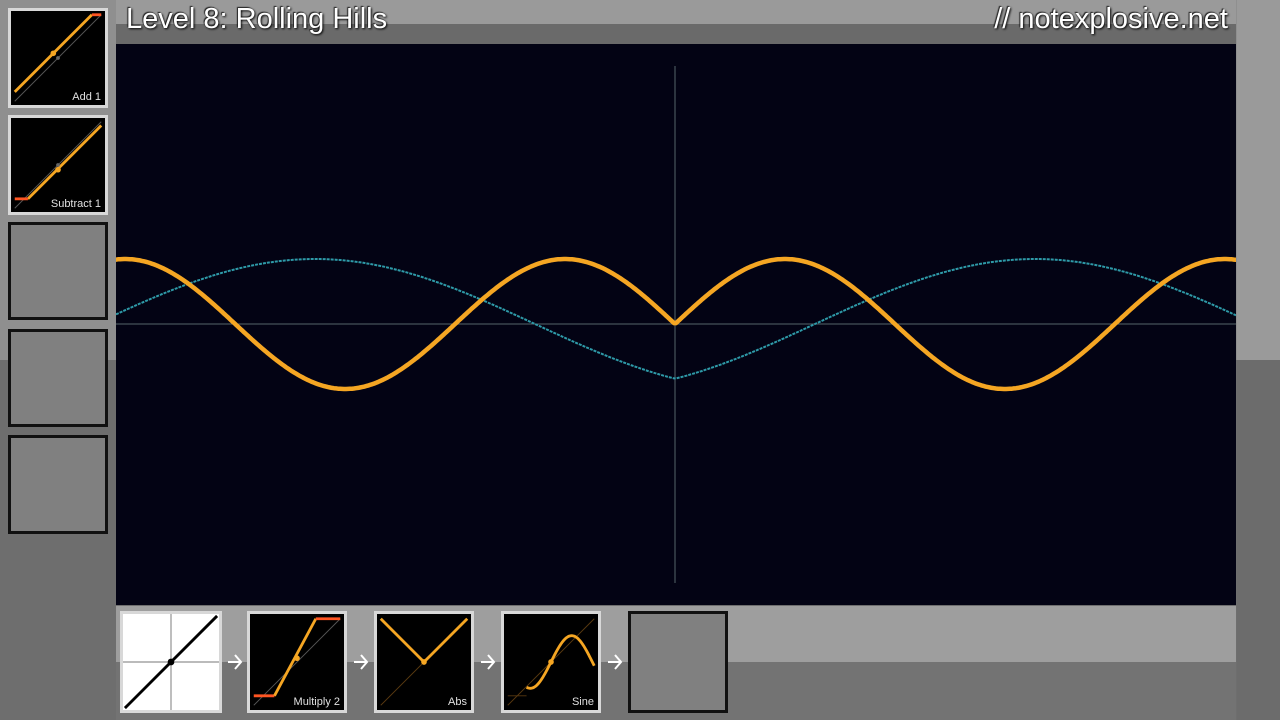 The height and width of the screenshot is (720, 1280). Describe the element at coordinates (316, 702) in the screenshot. I see `pipeline-label: Multiply 2` at that location.